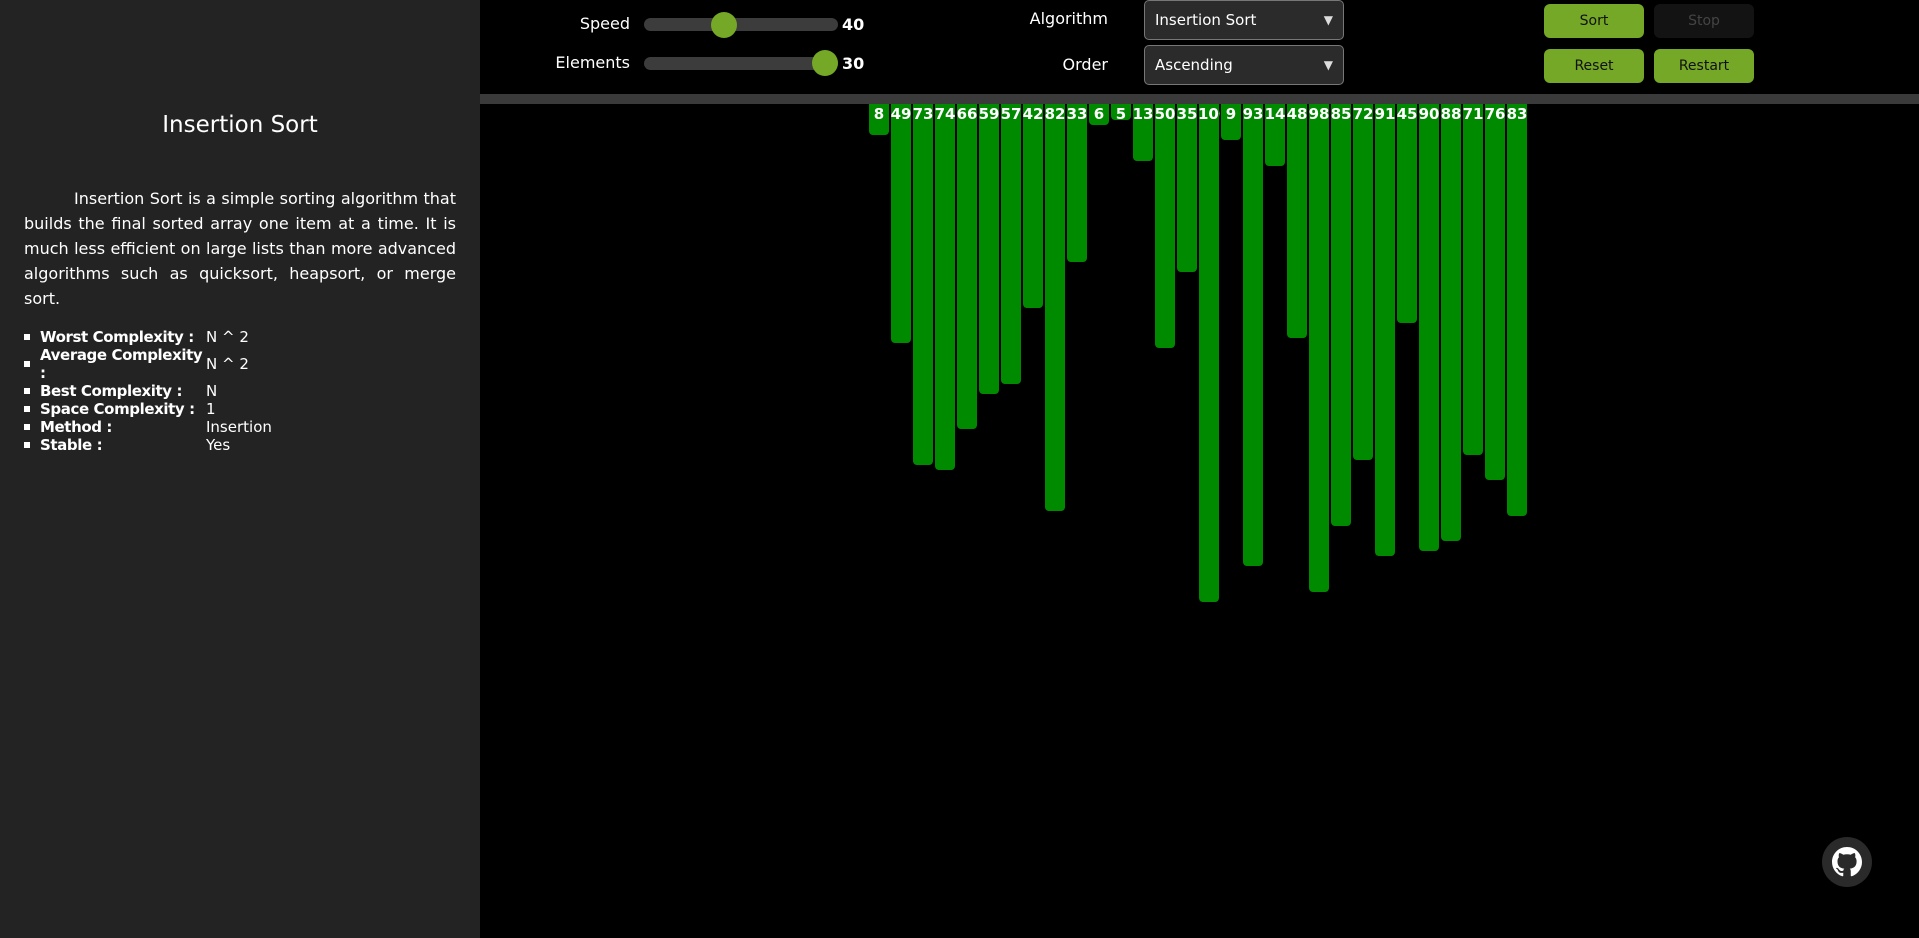 This screenshot has width=1919, height=938. I want to click on bar-value-label: 74, so click(945, 114).